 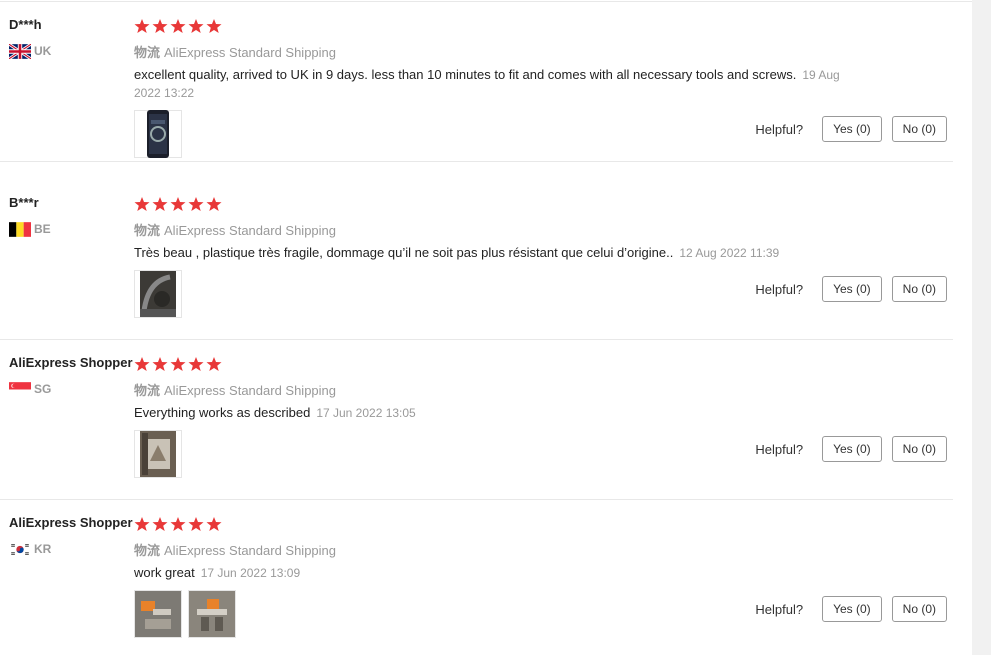 What do you see at coordinates (25, 24) in the screenshot?
I see `reviewer-name: D***h` at bounding box center [25, 24].